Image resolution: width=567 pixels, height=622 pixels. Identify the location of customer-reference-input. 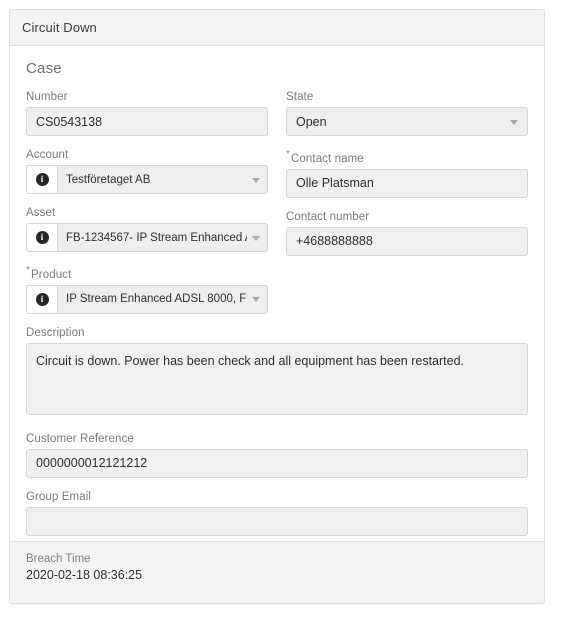
(277, 463).